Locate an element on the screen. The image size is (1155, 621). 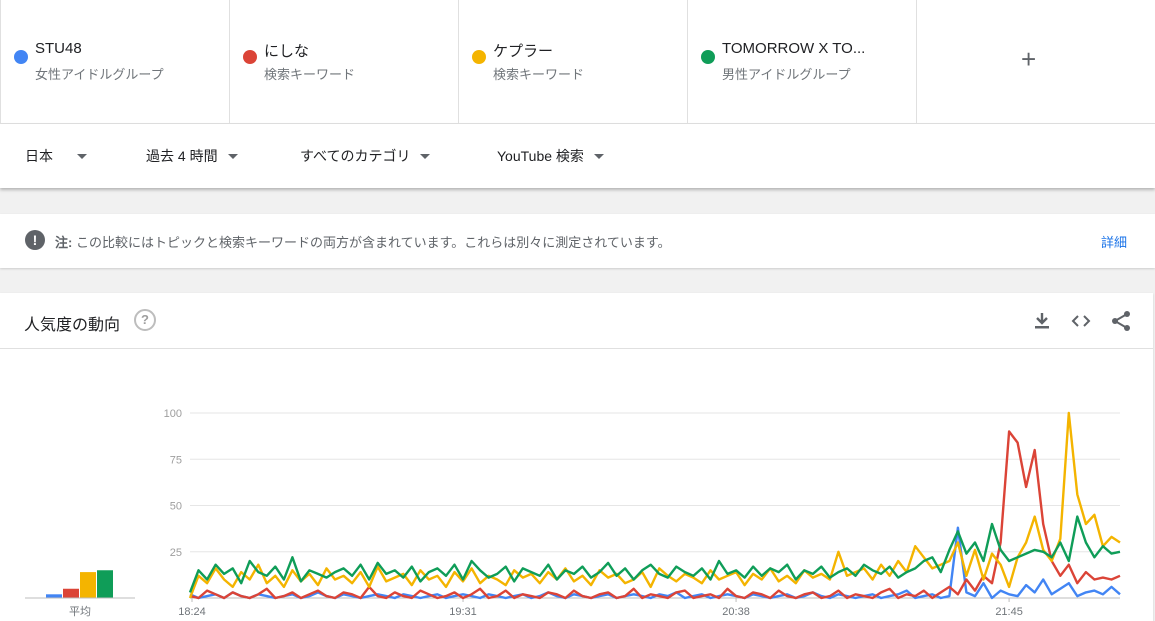
x-tick-label: 18:24 is located at coordinates (192, 612).